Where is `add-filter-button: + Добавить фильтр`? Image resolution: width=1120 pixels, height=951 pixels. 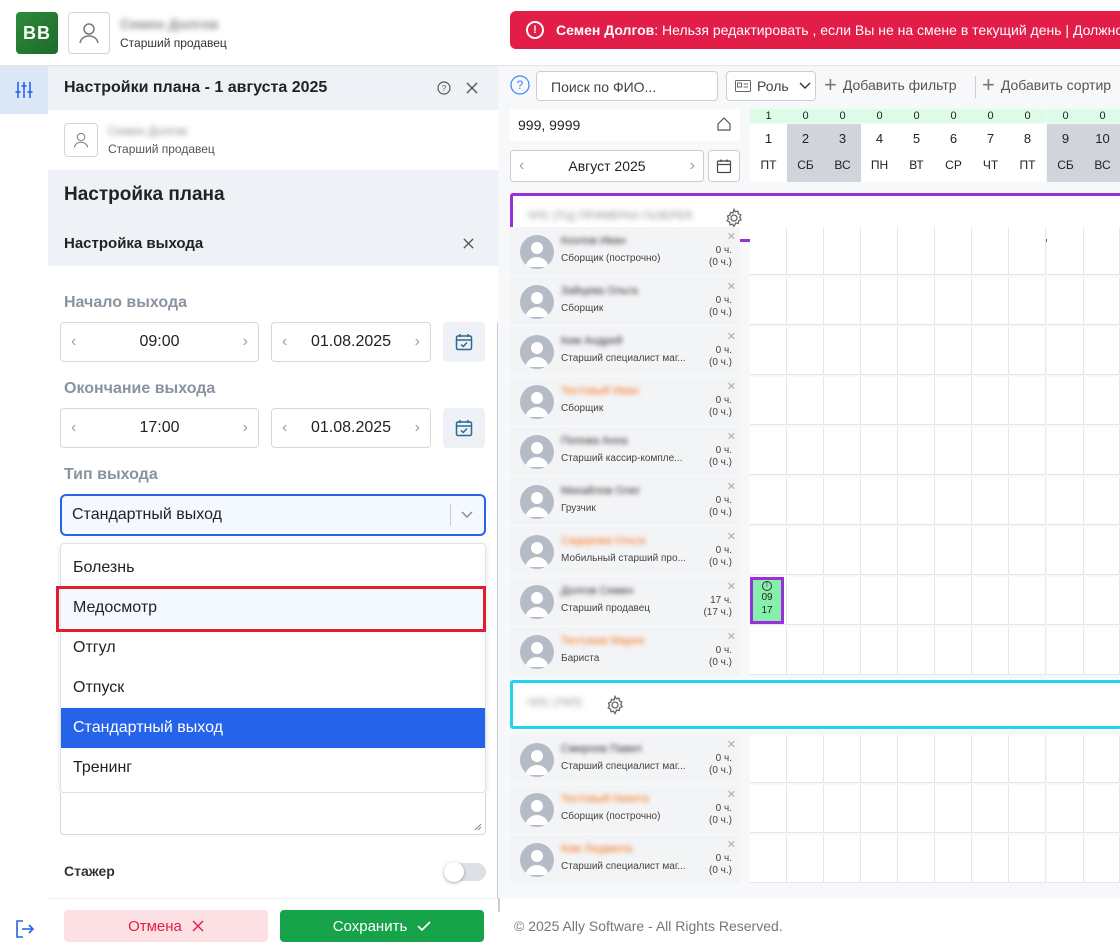
add-filter-button: + Добавить фильтр is located at coordinates (890, 85).